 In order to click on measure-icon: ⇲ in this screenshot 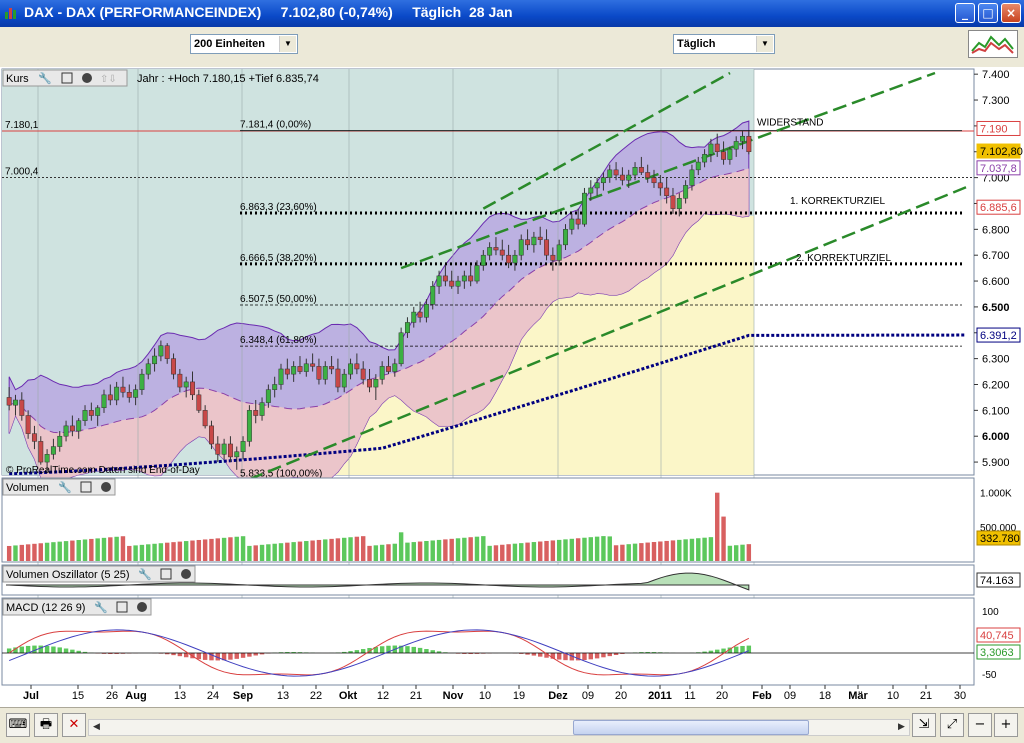, I will do `click(924, 725)`.